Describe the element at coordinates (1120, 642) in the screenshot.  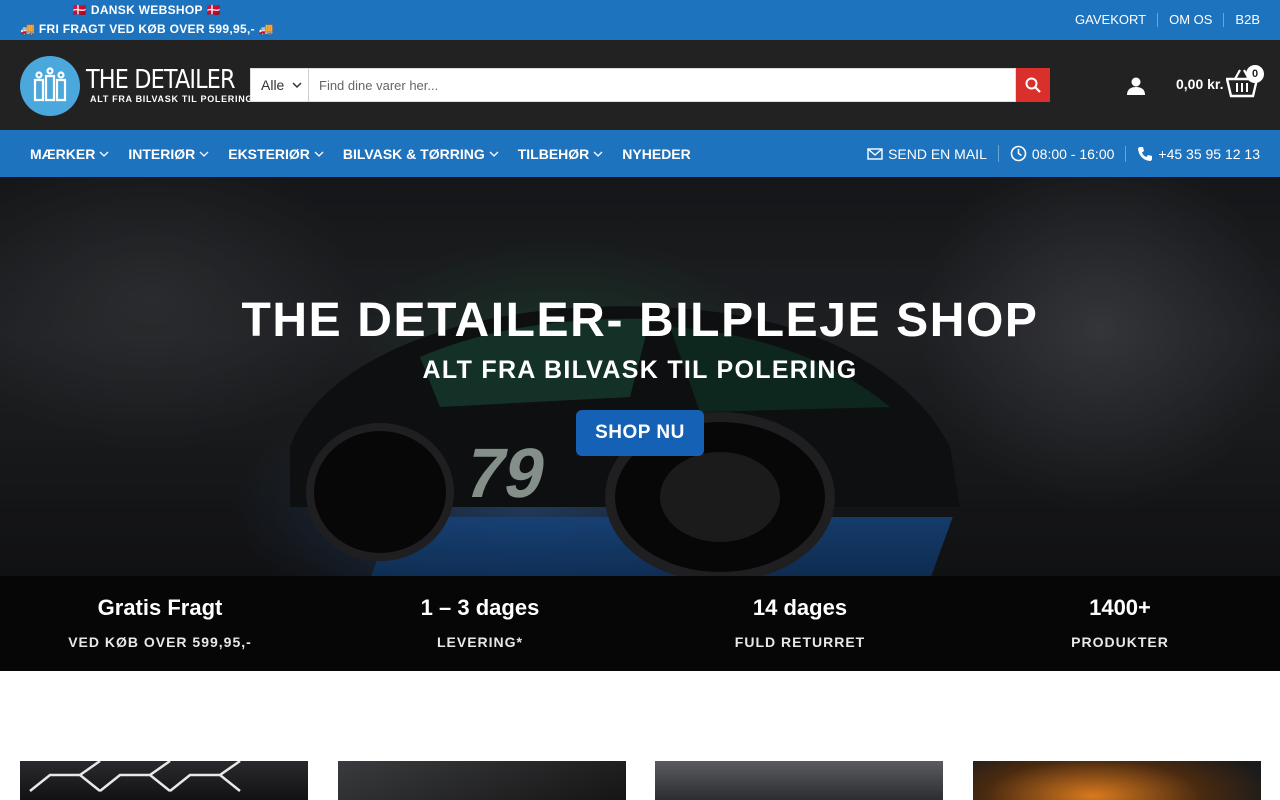
I see `stat-label: PRODUKTER` at that location.